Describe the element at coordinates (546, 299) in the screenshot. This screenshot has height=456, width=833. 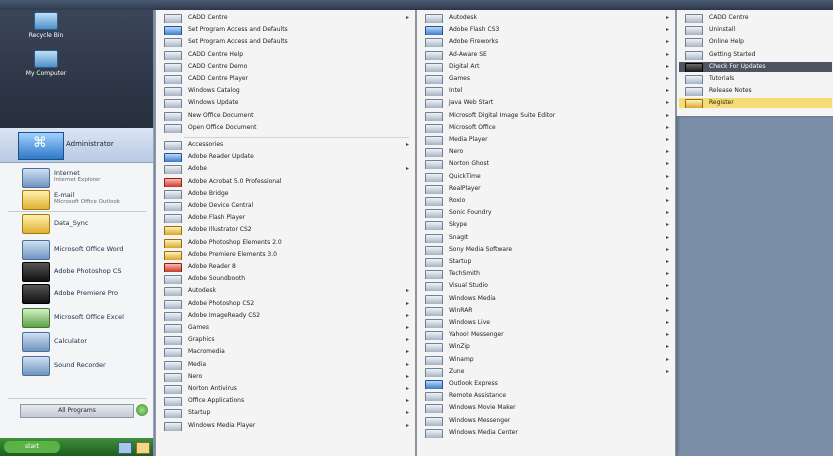
I see `menu-item-windows-media: Windows Media ▸` at that location.